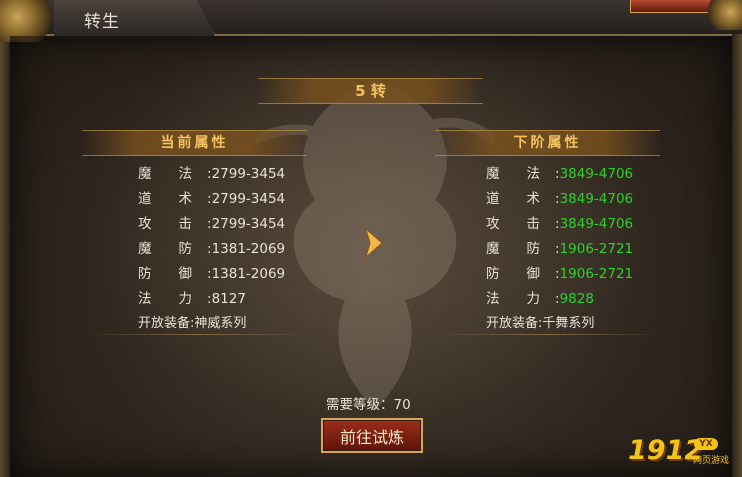 The height and width of the screenshot is (477, 742). I want to click on current-attr-row: 魔 防:1381-2069, so click(211, 247).